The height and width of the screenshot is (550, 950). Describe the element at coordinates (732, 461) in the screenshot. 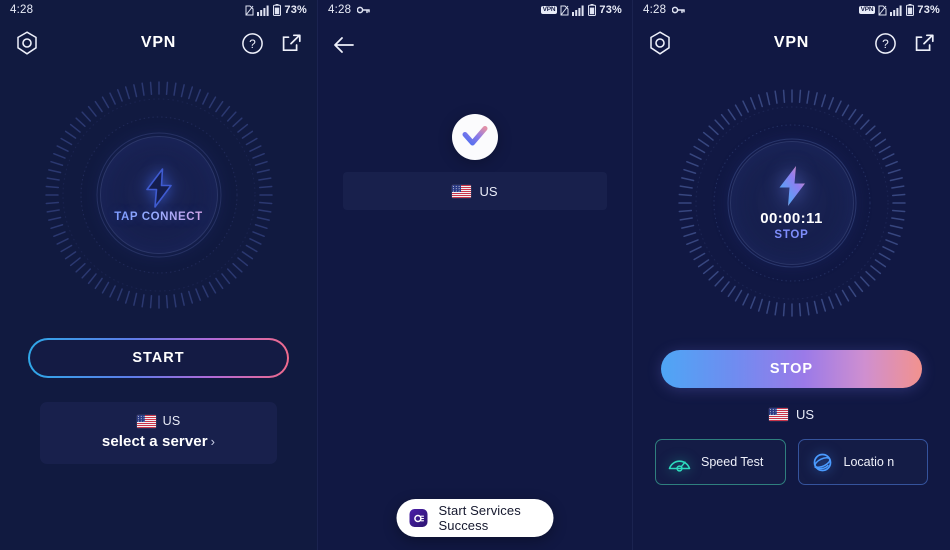

I see `speed-test-label: Speed Test` at that location.